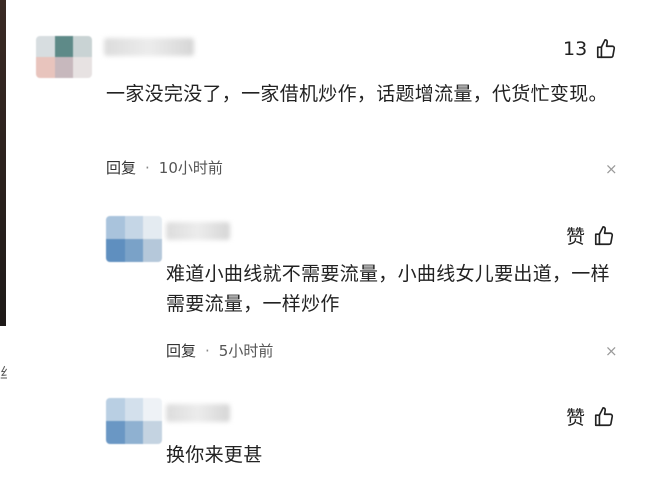 Image resolution: width=660 pixels, height=486 pixels. Describe the element at coordinates (575, 49) in the screenshot. I see `like-count: 13` at that location.